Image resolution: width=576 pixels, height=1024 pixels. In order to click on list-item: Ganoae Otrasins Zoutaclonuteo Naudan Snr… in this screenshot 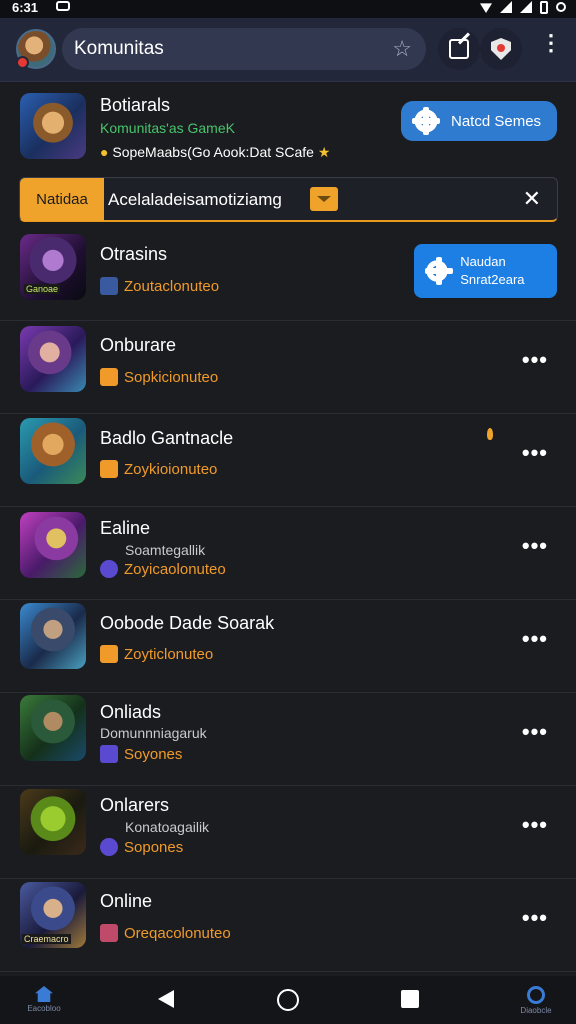, I will do `click(288, 274)`.